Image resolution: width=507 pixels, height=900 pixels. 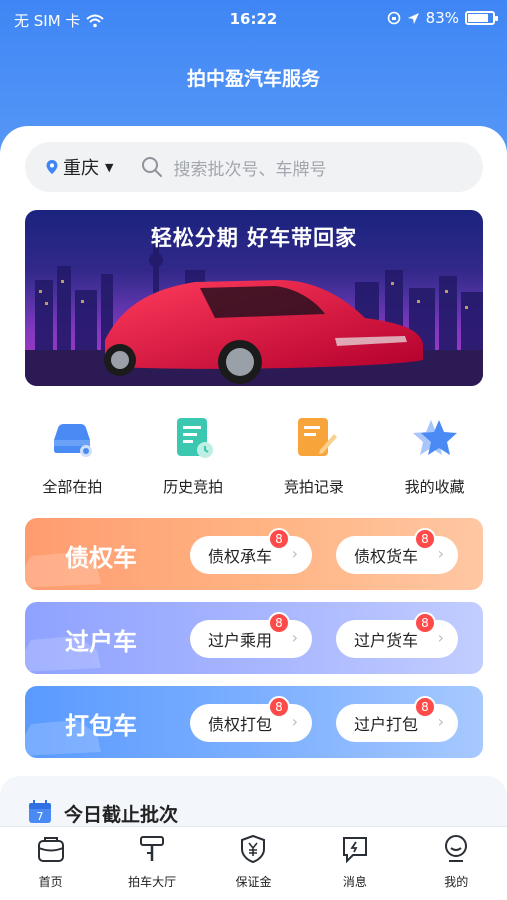 I want to click on search-bar: 重庆 ▼ 搜索批次号、车牌号, so click(x=254, y=167).